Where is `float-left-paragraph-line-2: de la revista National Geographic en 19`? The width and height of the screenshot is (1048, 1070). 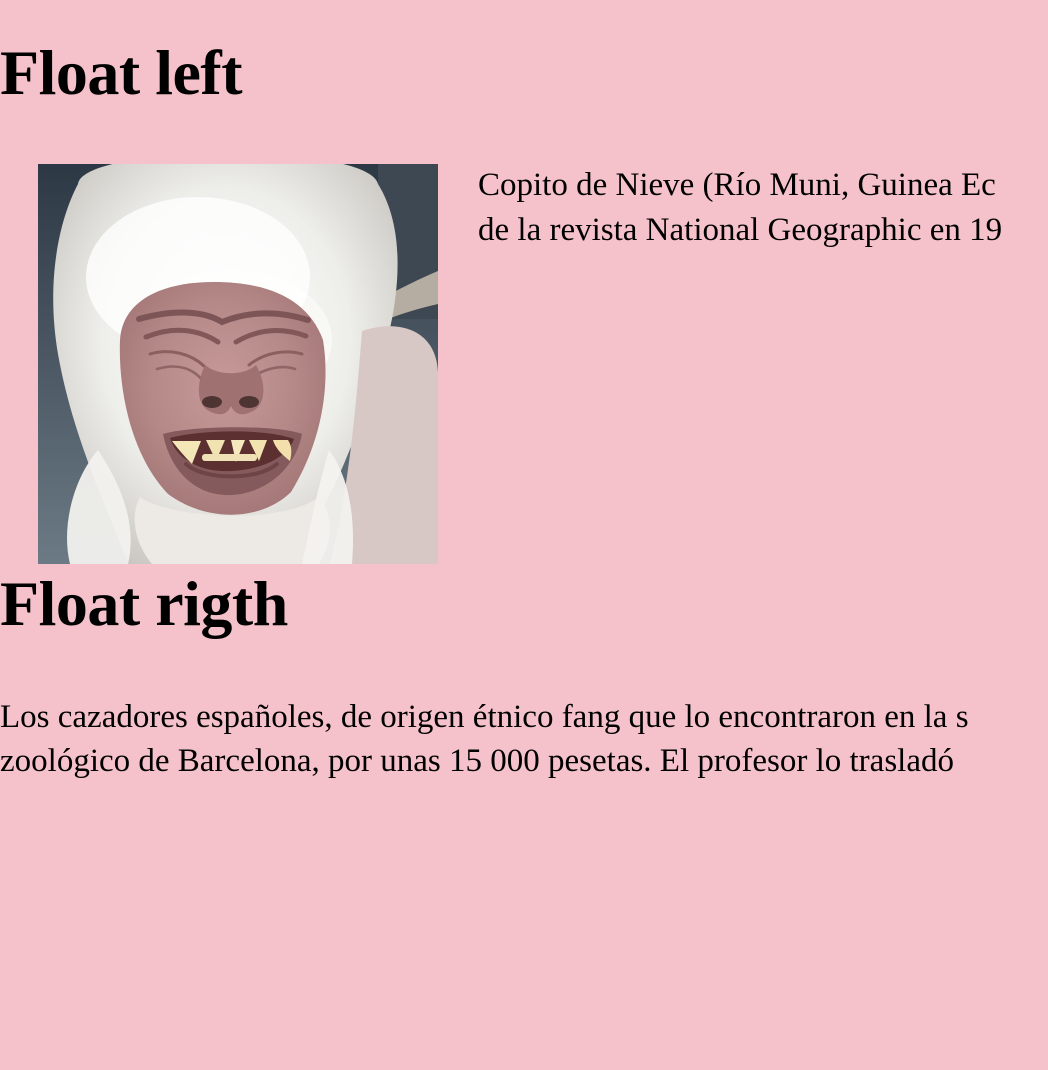
float-left-paragraph-line-2: de la revista National Geographic en 19 is located at coordinates (740, 230).